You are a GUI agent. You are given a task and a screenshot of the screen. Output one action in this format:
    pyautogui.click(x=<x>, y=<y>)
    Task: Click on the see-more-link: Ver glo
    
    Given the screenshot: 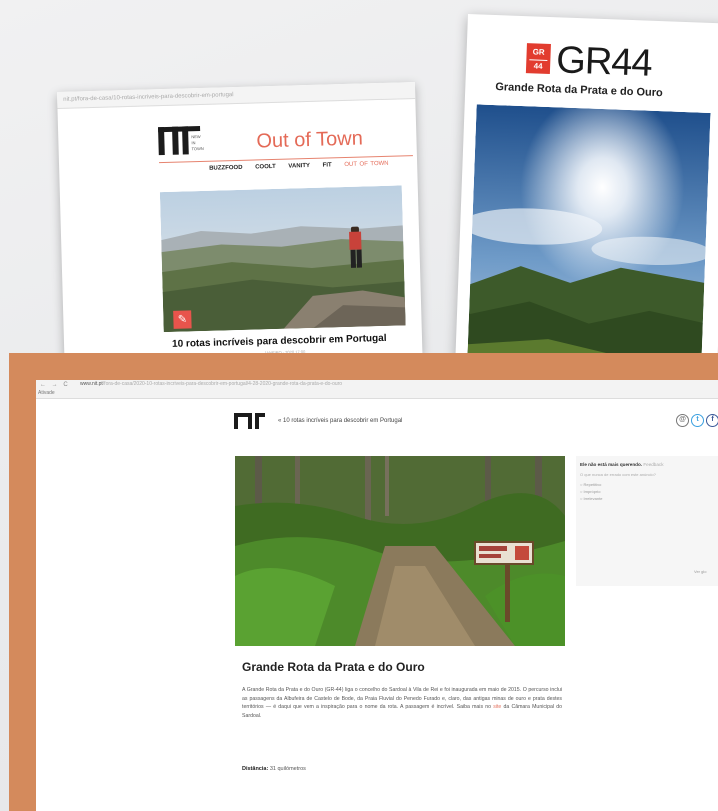 What is the action you would take?
    pyautogui.click(x=700, y=571)
    